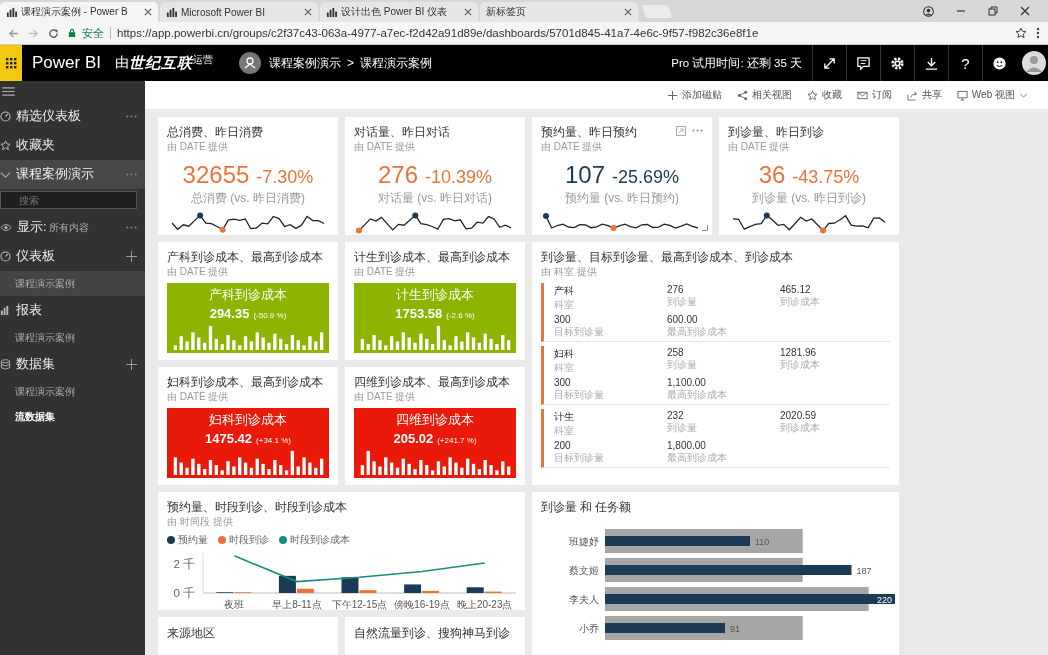 This screenshot has height=655, width=1048. Describe the element at coordinates (715, 573) in the screenshot. I see `chart-tile: 到诊量 和 任务额 班婕妤 110 蔡文姬 187 李夫人 220 小乔 91` at that location.